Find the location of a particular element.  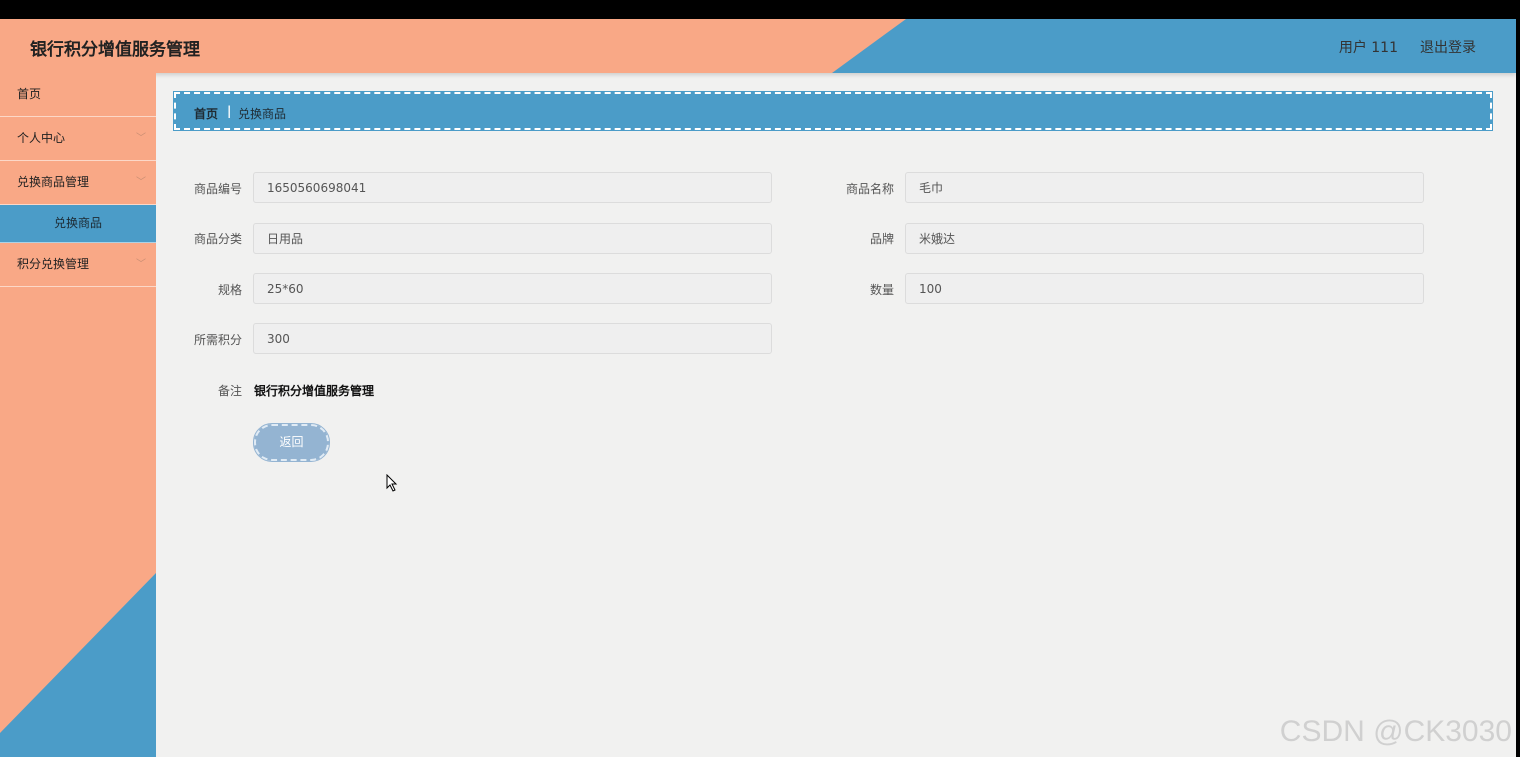

sidebar-item-personal-center: 个人中心 ﹀ is located at coordinates (78, 139).